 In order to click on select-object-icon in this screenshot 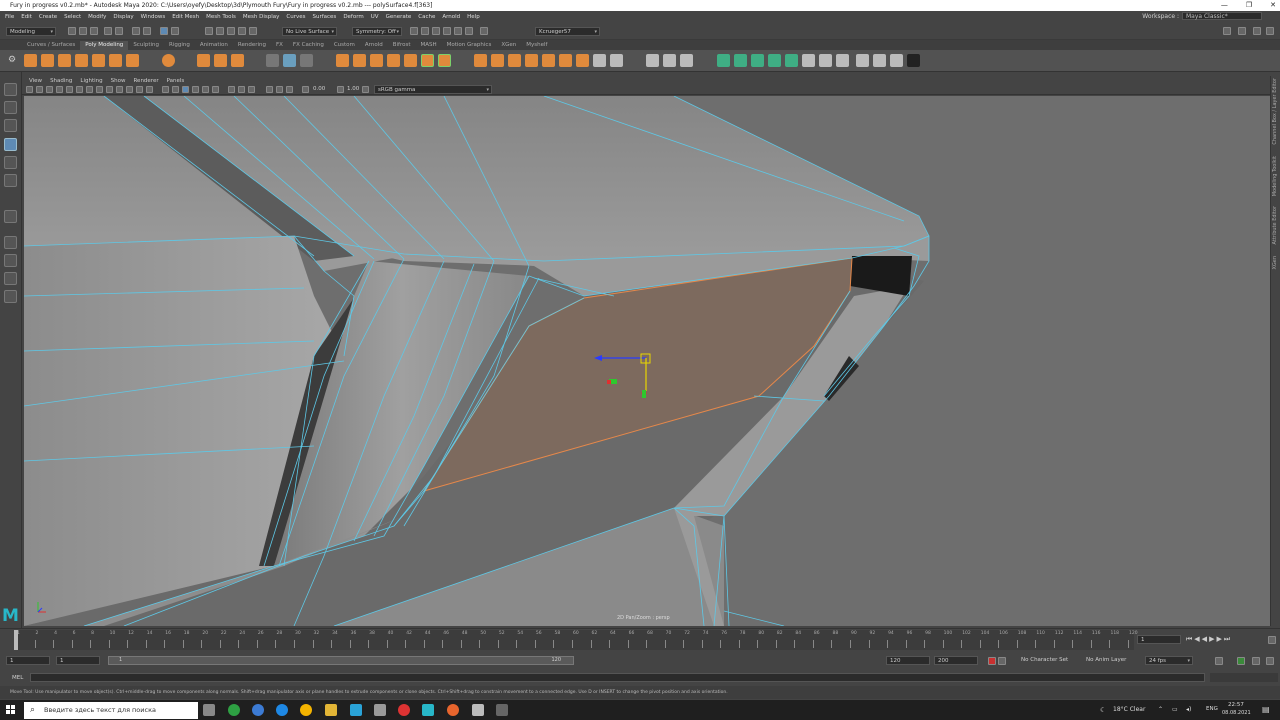, I will do `click(147, 31)`.